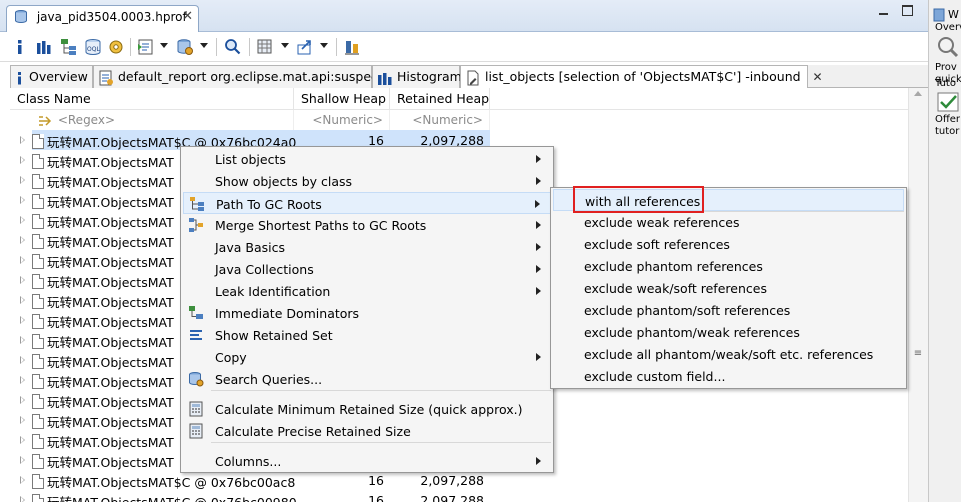  What do you see at coordinates (196, 409) in the screenshot?
I see `calculator-icon` at bounding box center [196, 409].